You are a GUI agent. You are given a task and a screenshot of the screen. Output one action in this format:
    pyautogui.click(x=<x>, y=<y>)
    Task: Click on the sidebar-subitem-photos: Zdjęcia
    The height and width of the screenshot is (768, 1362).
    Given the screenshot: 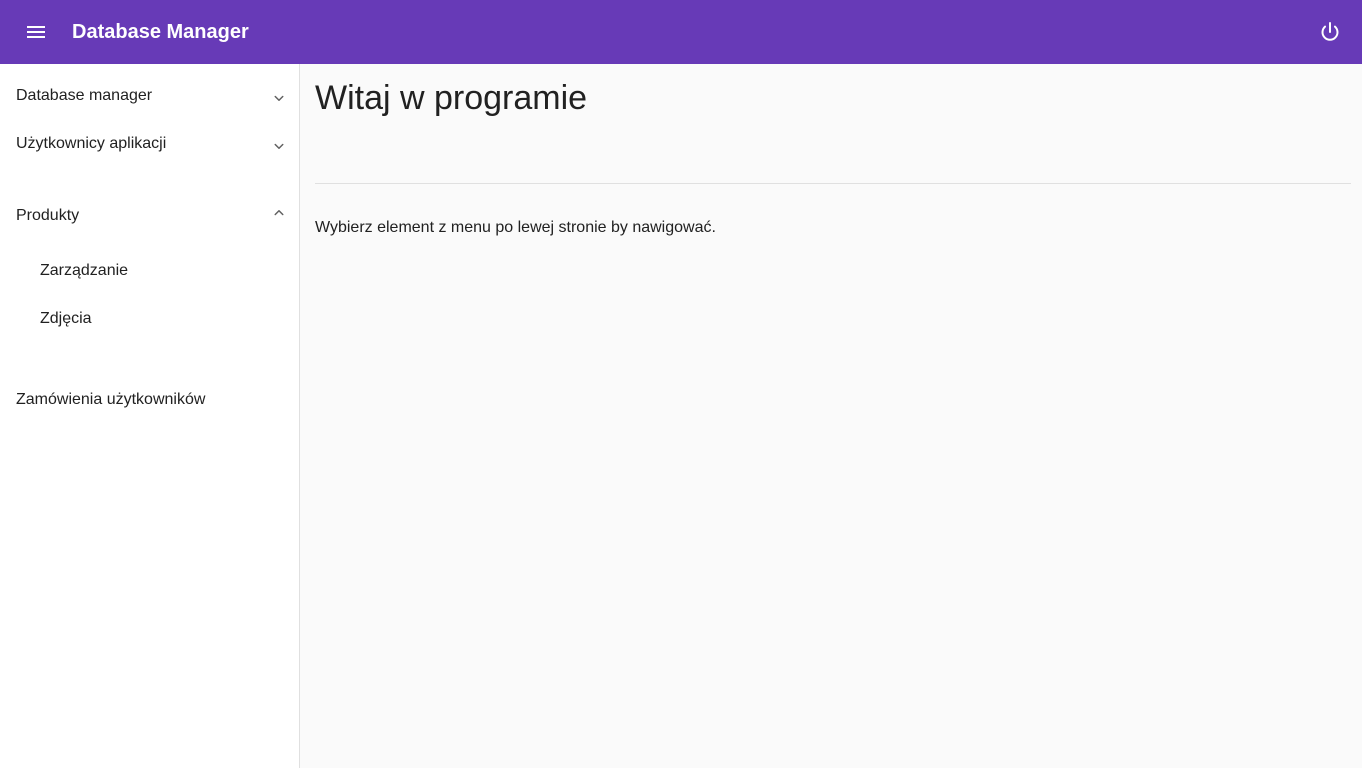 What is the action you would take?
    pyautogui.click(x=149, y=319)
    